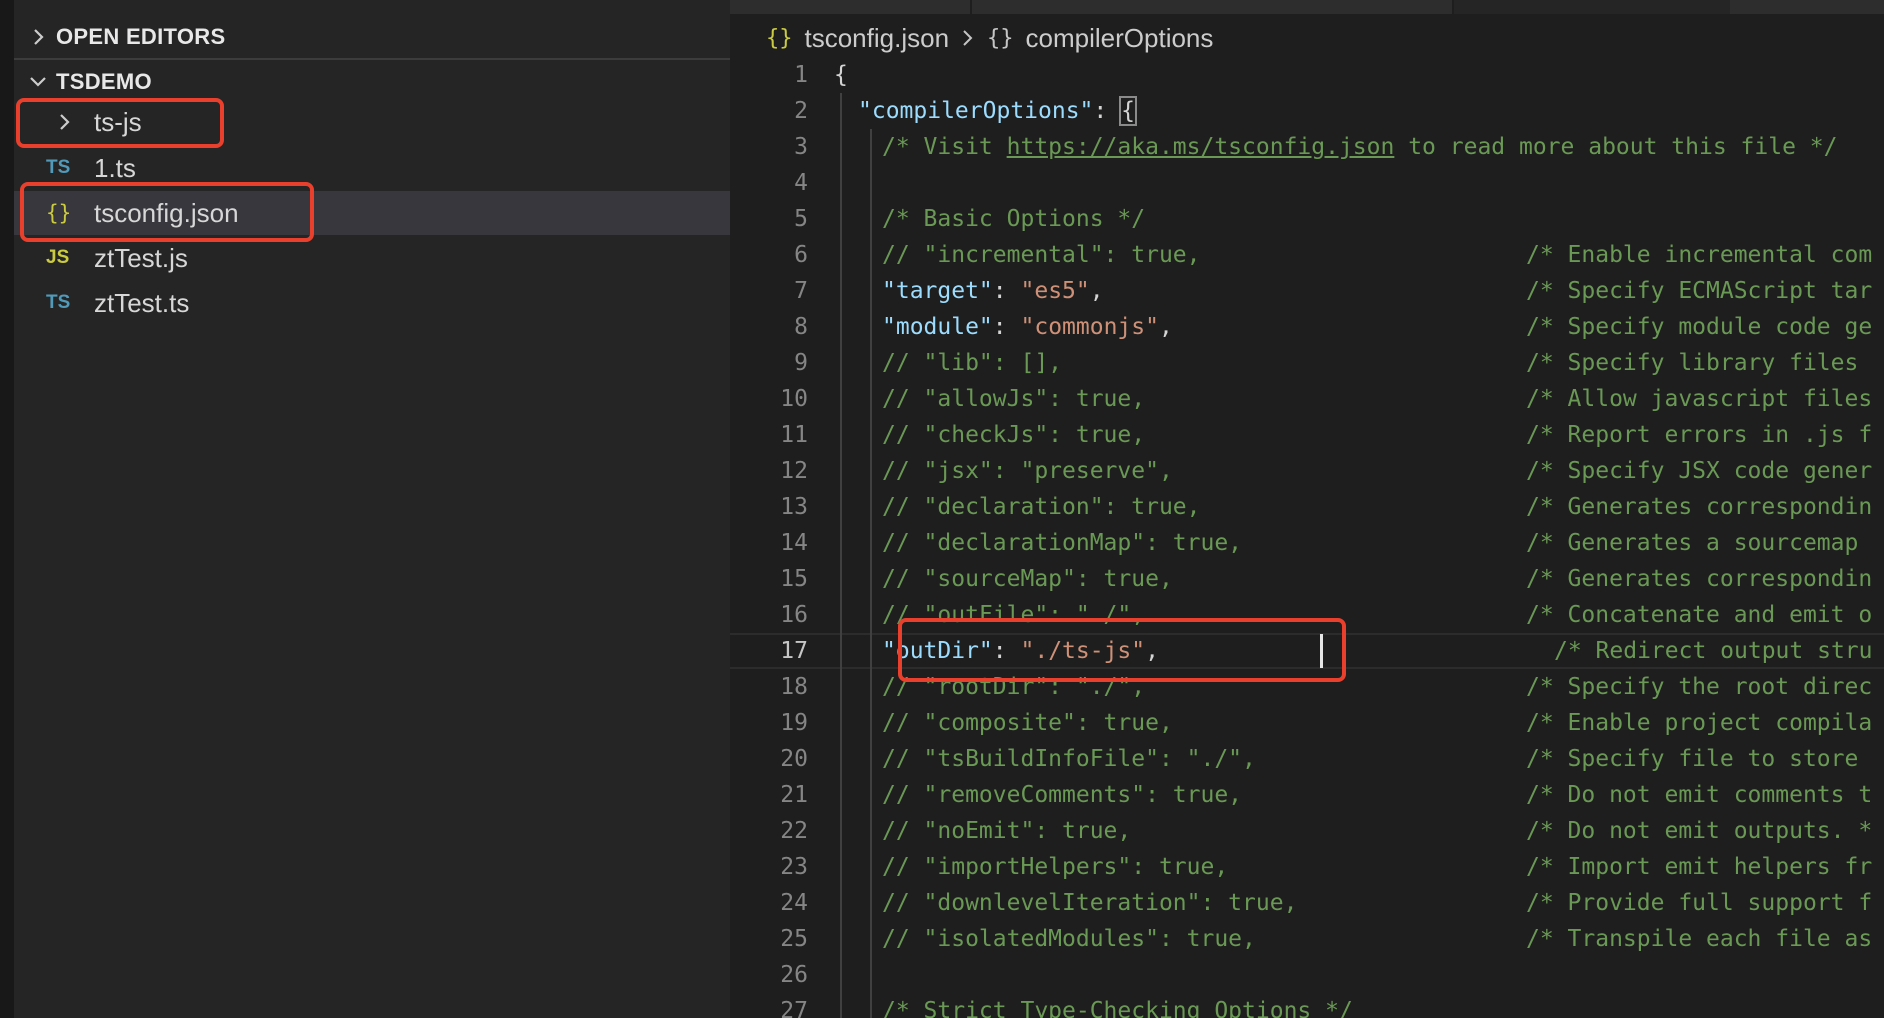  I want to click on tree-item-ts-js-folder: ts-js, so click(372, 122).